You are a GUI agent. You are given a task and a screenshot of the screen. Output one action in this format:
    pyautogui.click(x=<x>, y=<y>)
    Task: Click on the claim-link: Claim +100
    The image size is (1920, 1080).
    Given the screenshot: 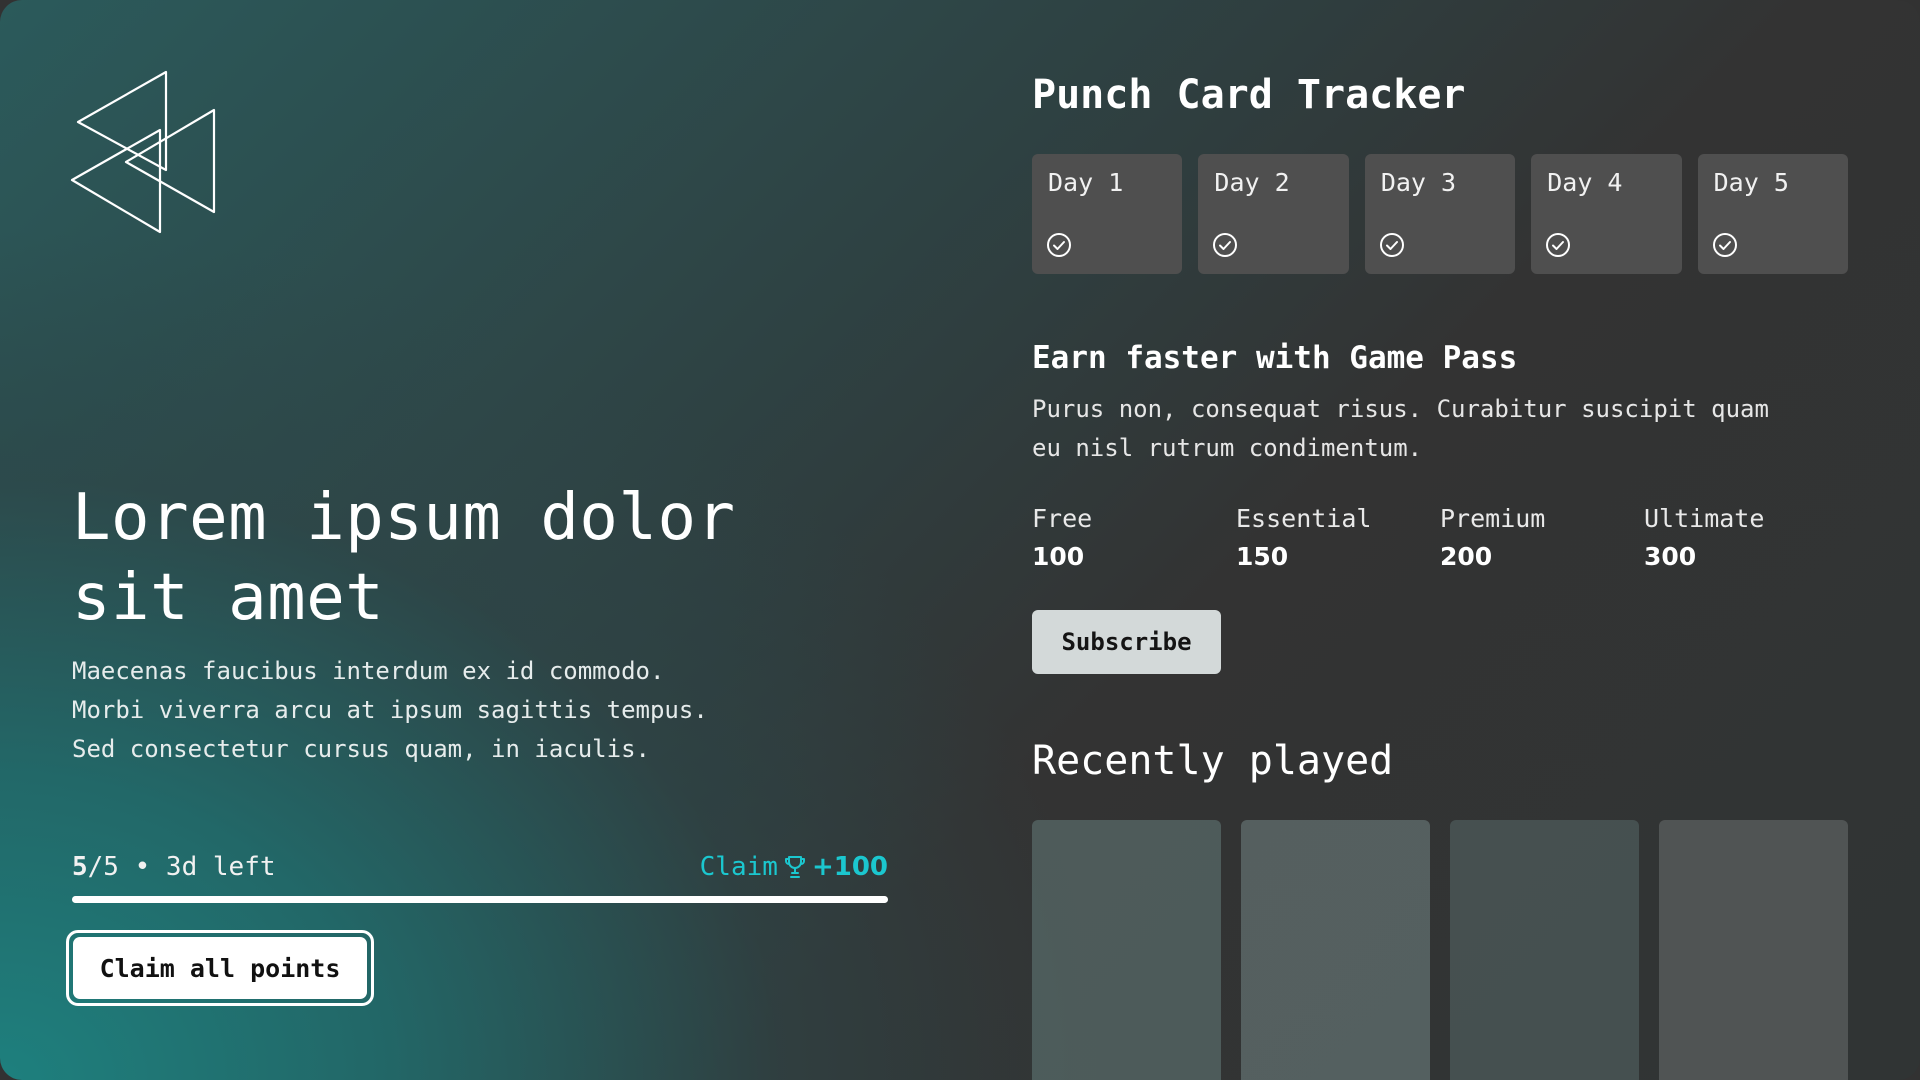 What is the action you would take?
    pyautogui.click(x=794, y=867)
    